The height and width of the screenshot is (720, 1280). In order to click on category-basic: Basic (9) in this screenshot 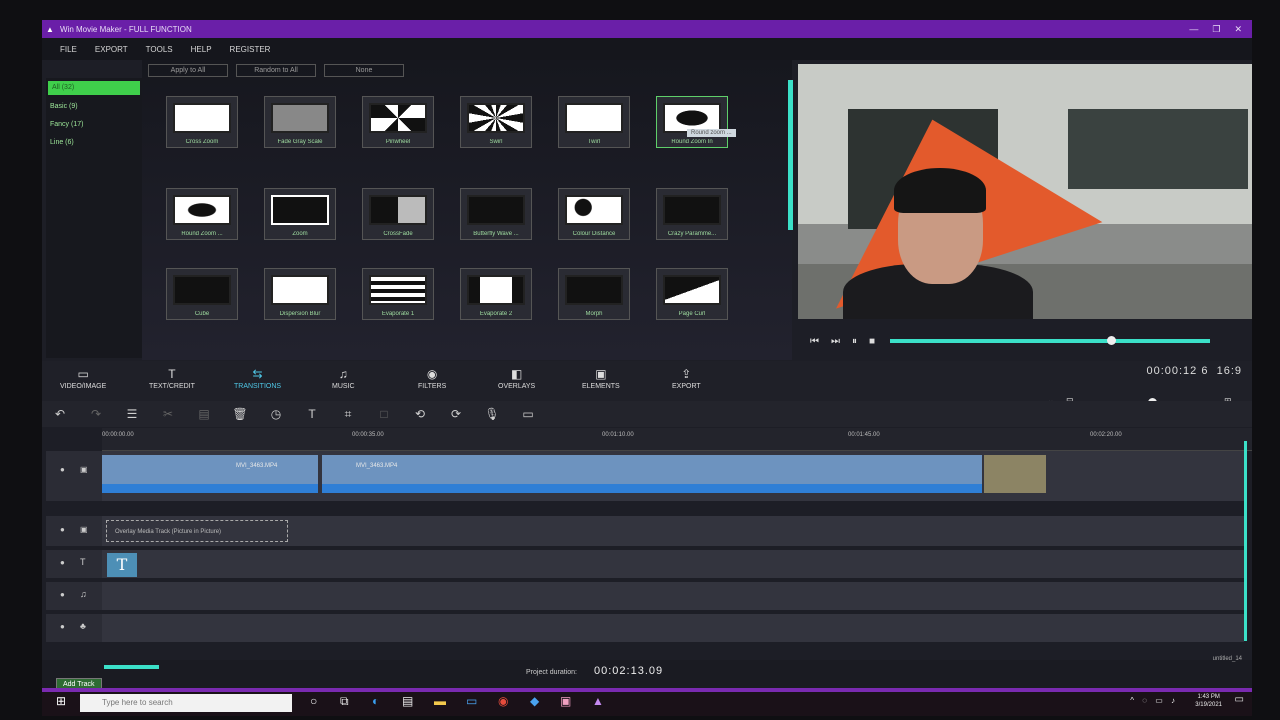, I will do `click(94, 107)`.